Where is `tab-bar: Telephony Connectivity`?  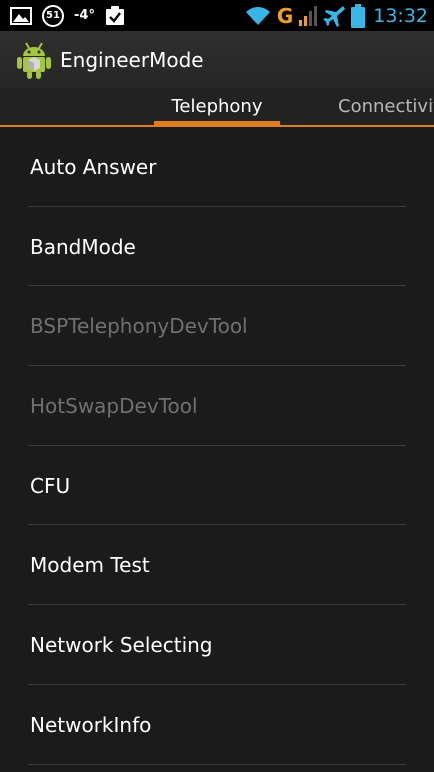 tab-bar: Telephony Connectivity is located at coordinates (217, 107).